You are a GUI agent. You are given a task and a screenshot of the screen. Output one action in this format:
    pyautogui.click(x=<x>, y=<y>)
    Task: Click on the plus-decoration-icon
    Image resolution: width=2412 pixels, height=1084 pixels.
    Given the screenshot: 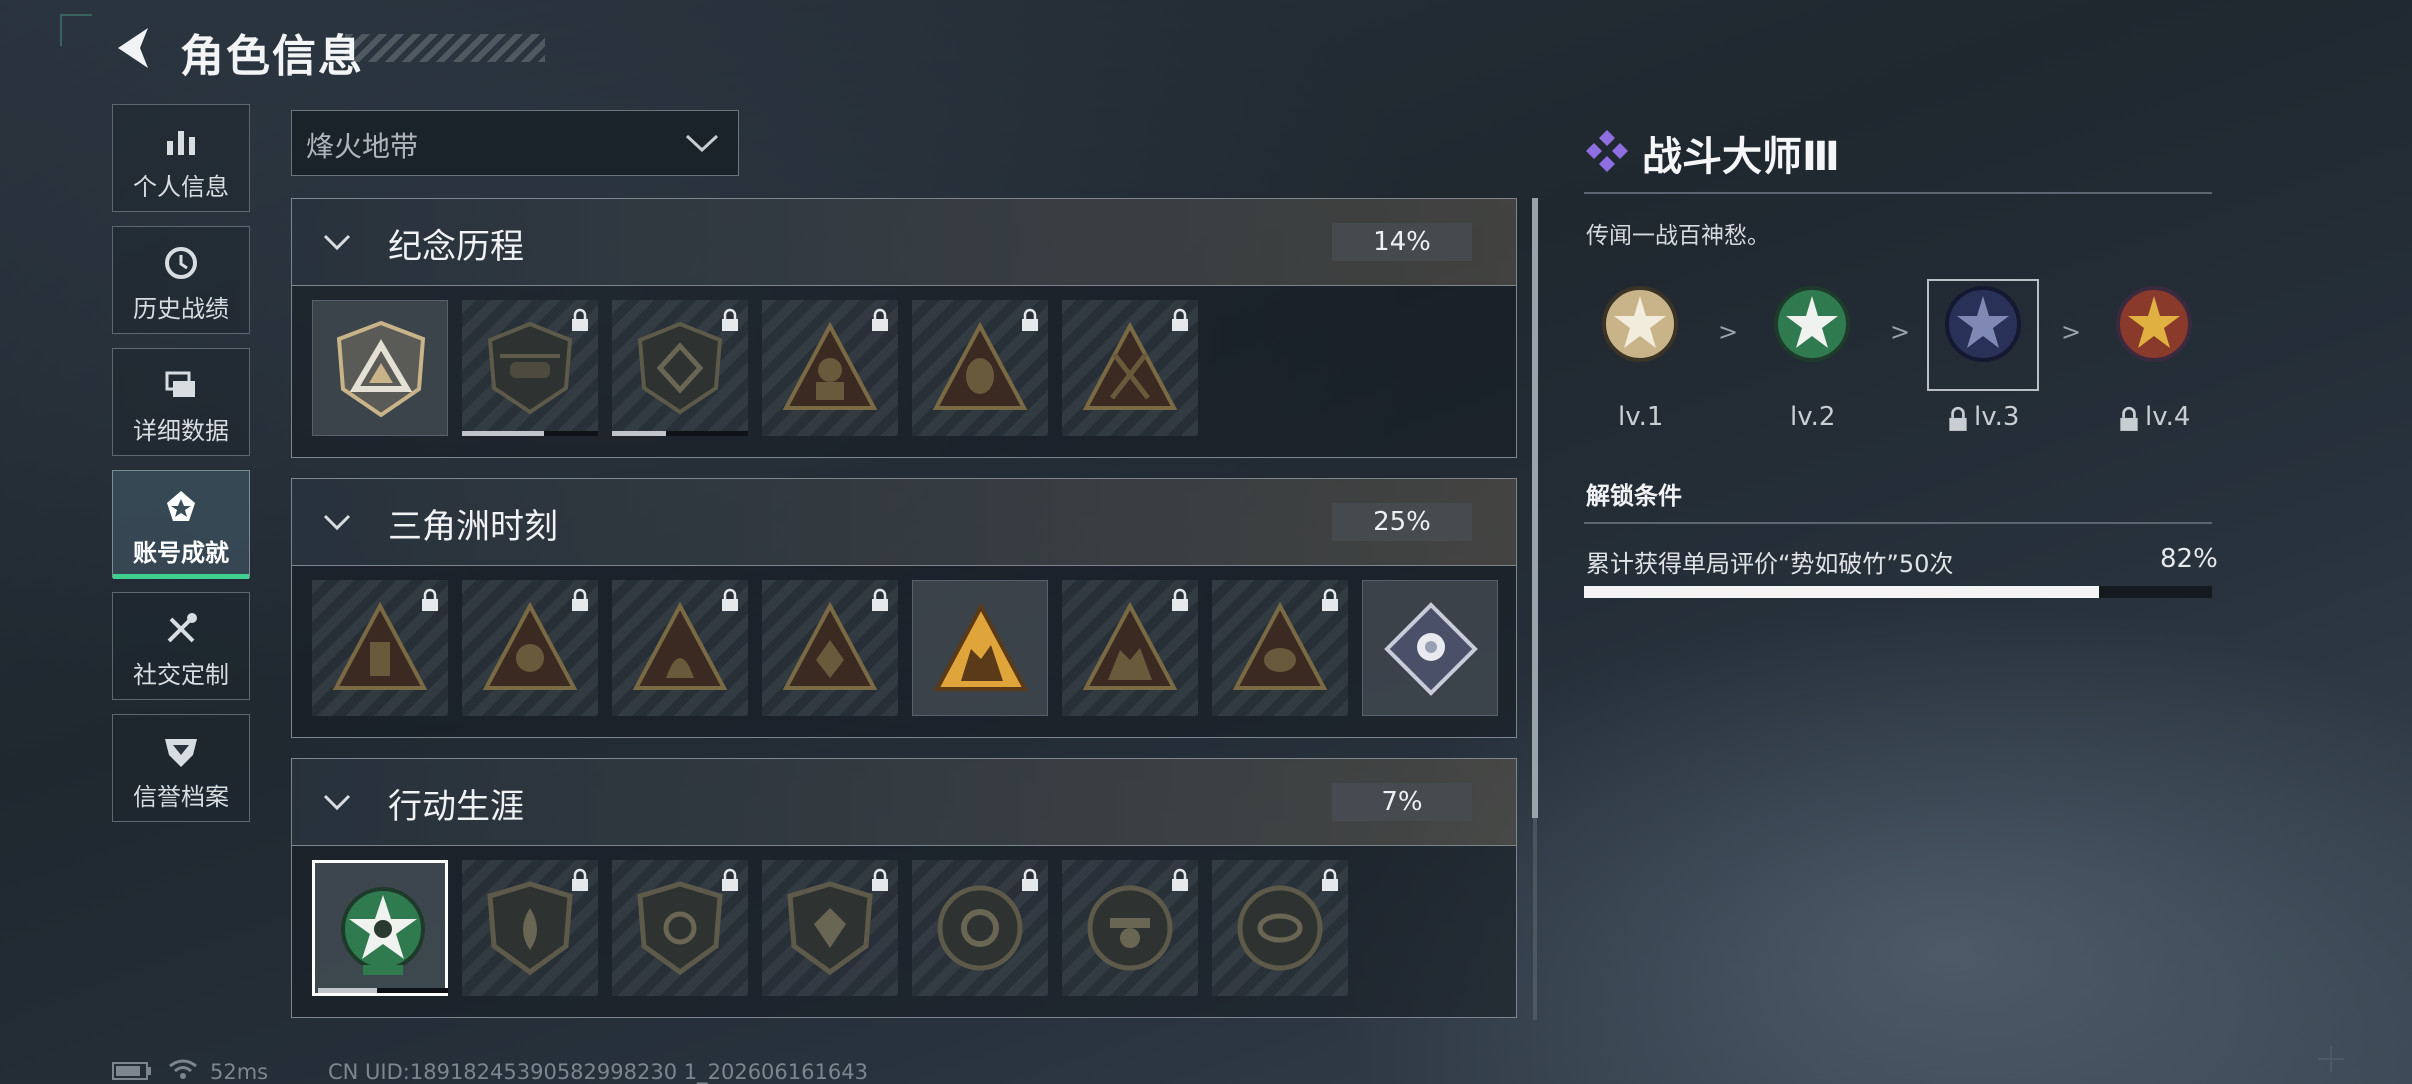 What is the action you would take?
    pyautogui.click(x=2331, y=1059)
    